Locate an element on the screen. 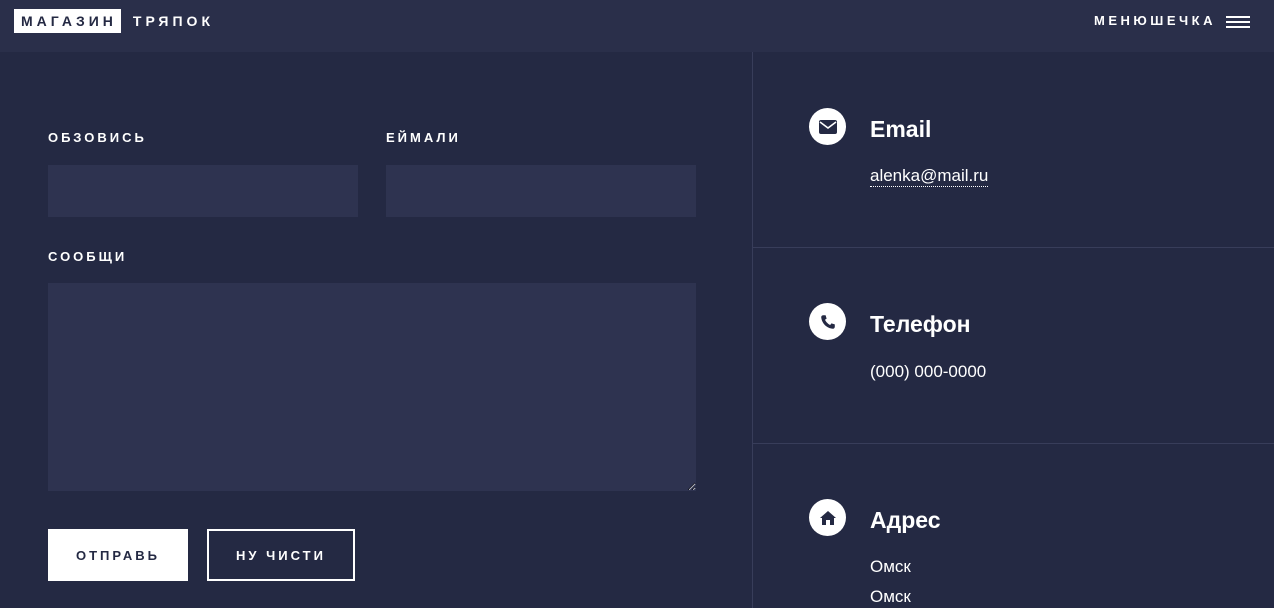  hamburger-icon is located at coordinates (1238, 21).